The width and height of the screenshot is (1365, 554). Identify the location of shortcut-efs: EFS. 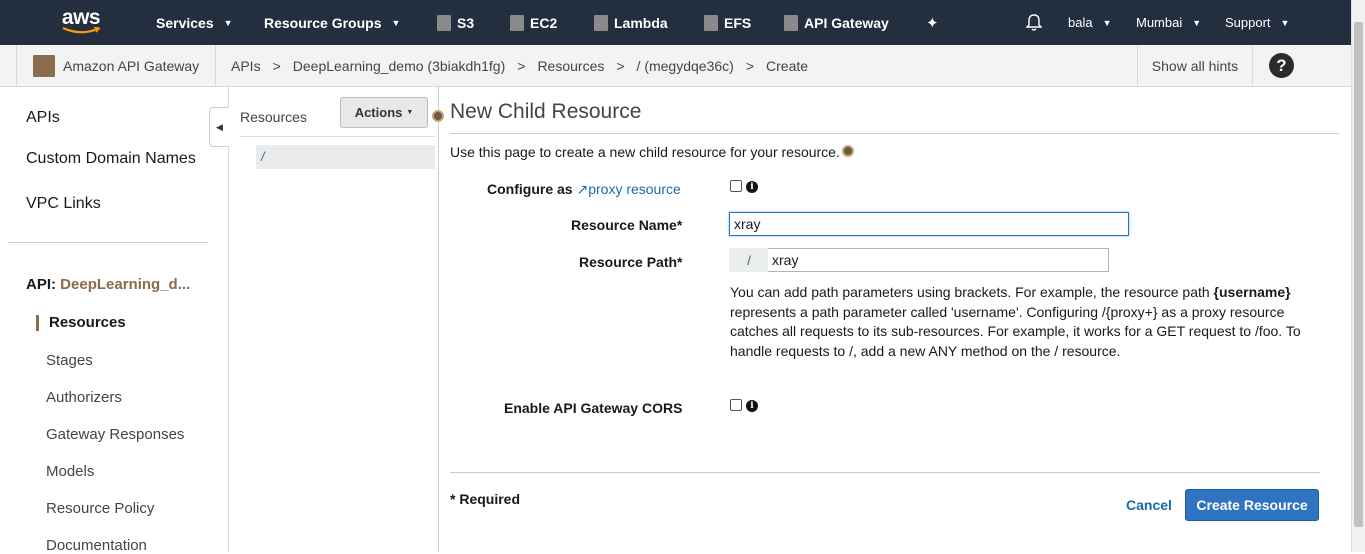
(727, 22).